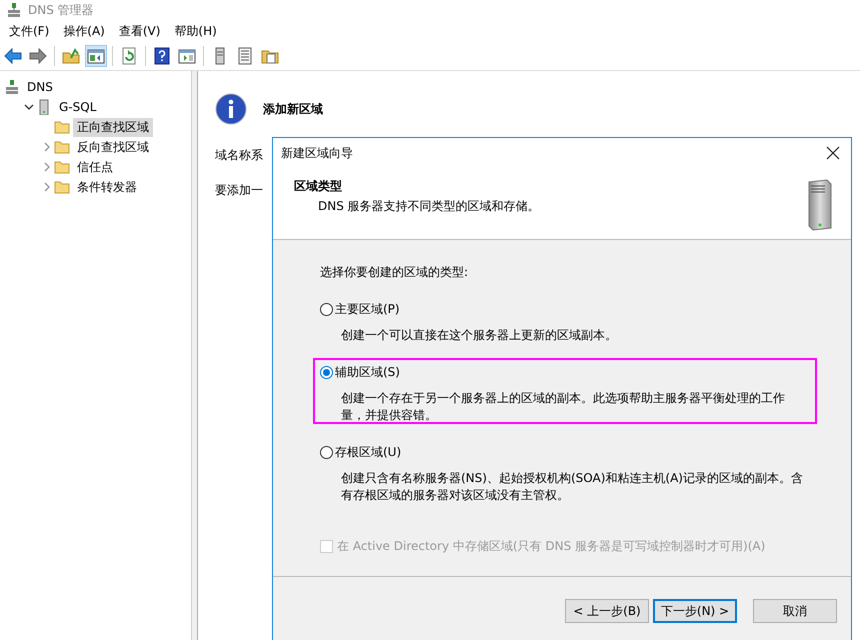  What do you see at coordinates (231, 109) in the screenshot?
I see `info-icon` at bounding box center [231, 109].